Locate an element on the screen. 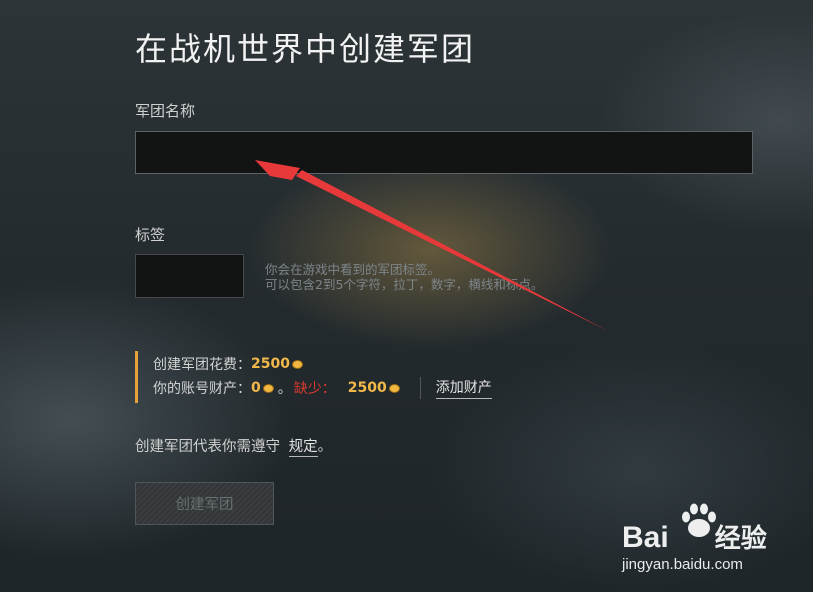 This screenshot has width=813, height=592. watermark-logo: Bai 经验 is located at coordinates (694, 536).